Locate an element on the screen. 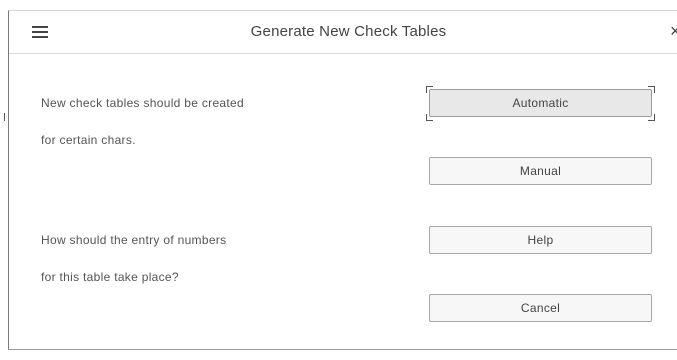  manual-button: Manual is located at coordinates (540, 171).